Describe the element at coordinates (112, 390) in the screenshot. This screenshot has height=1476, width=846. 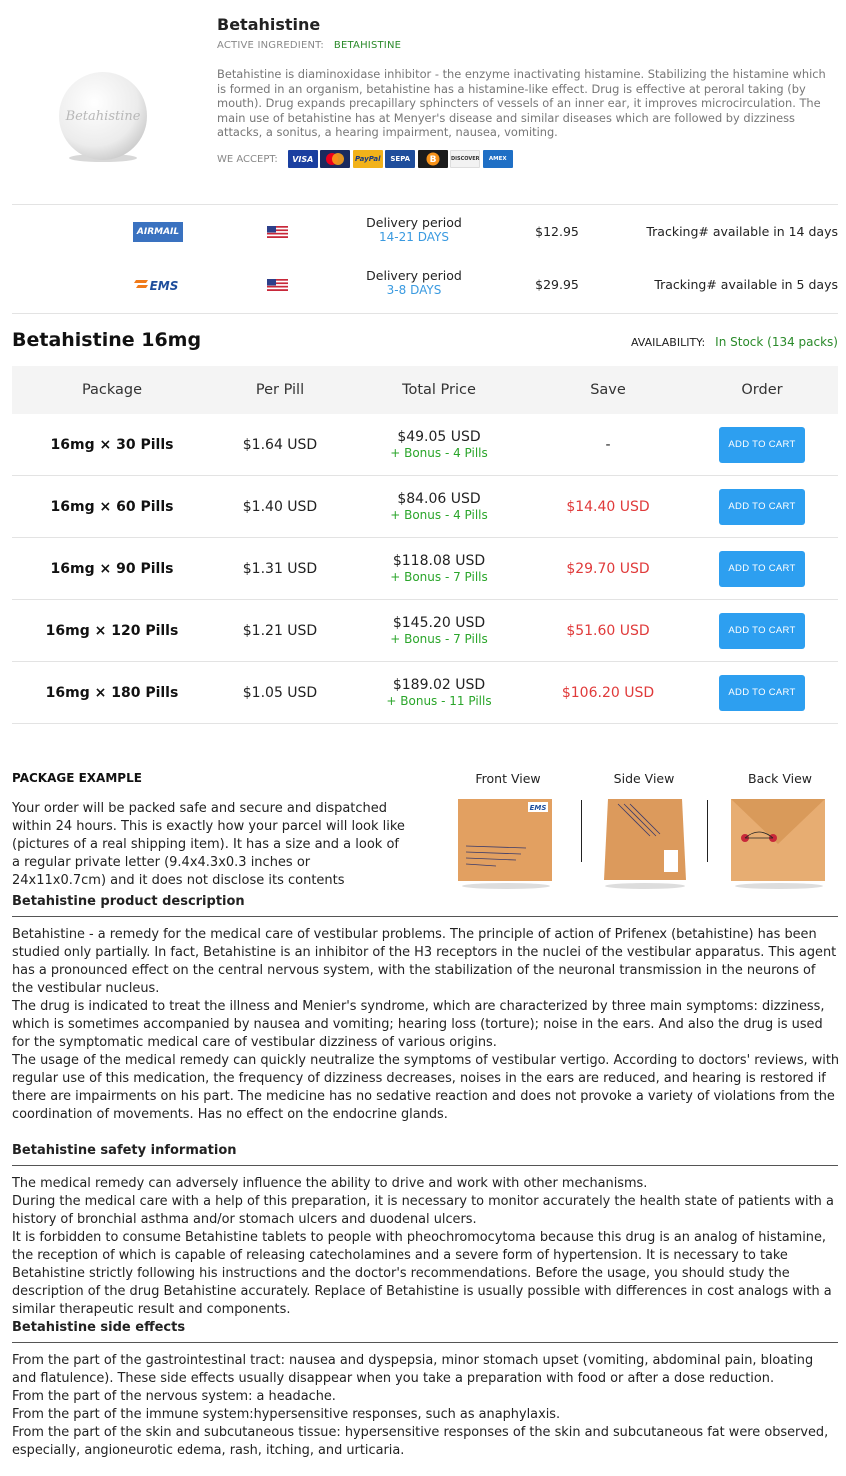
I see `header-package: Package` at that location.